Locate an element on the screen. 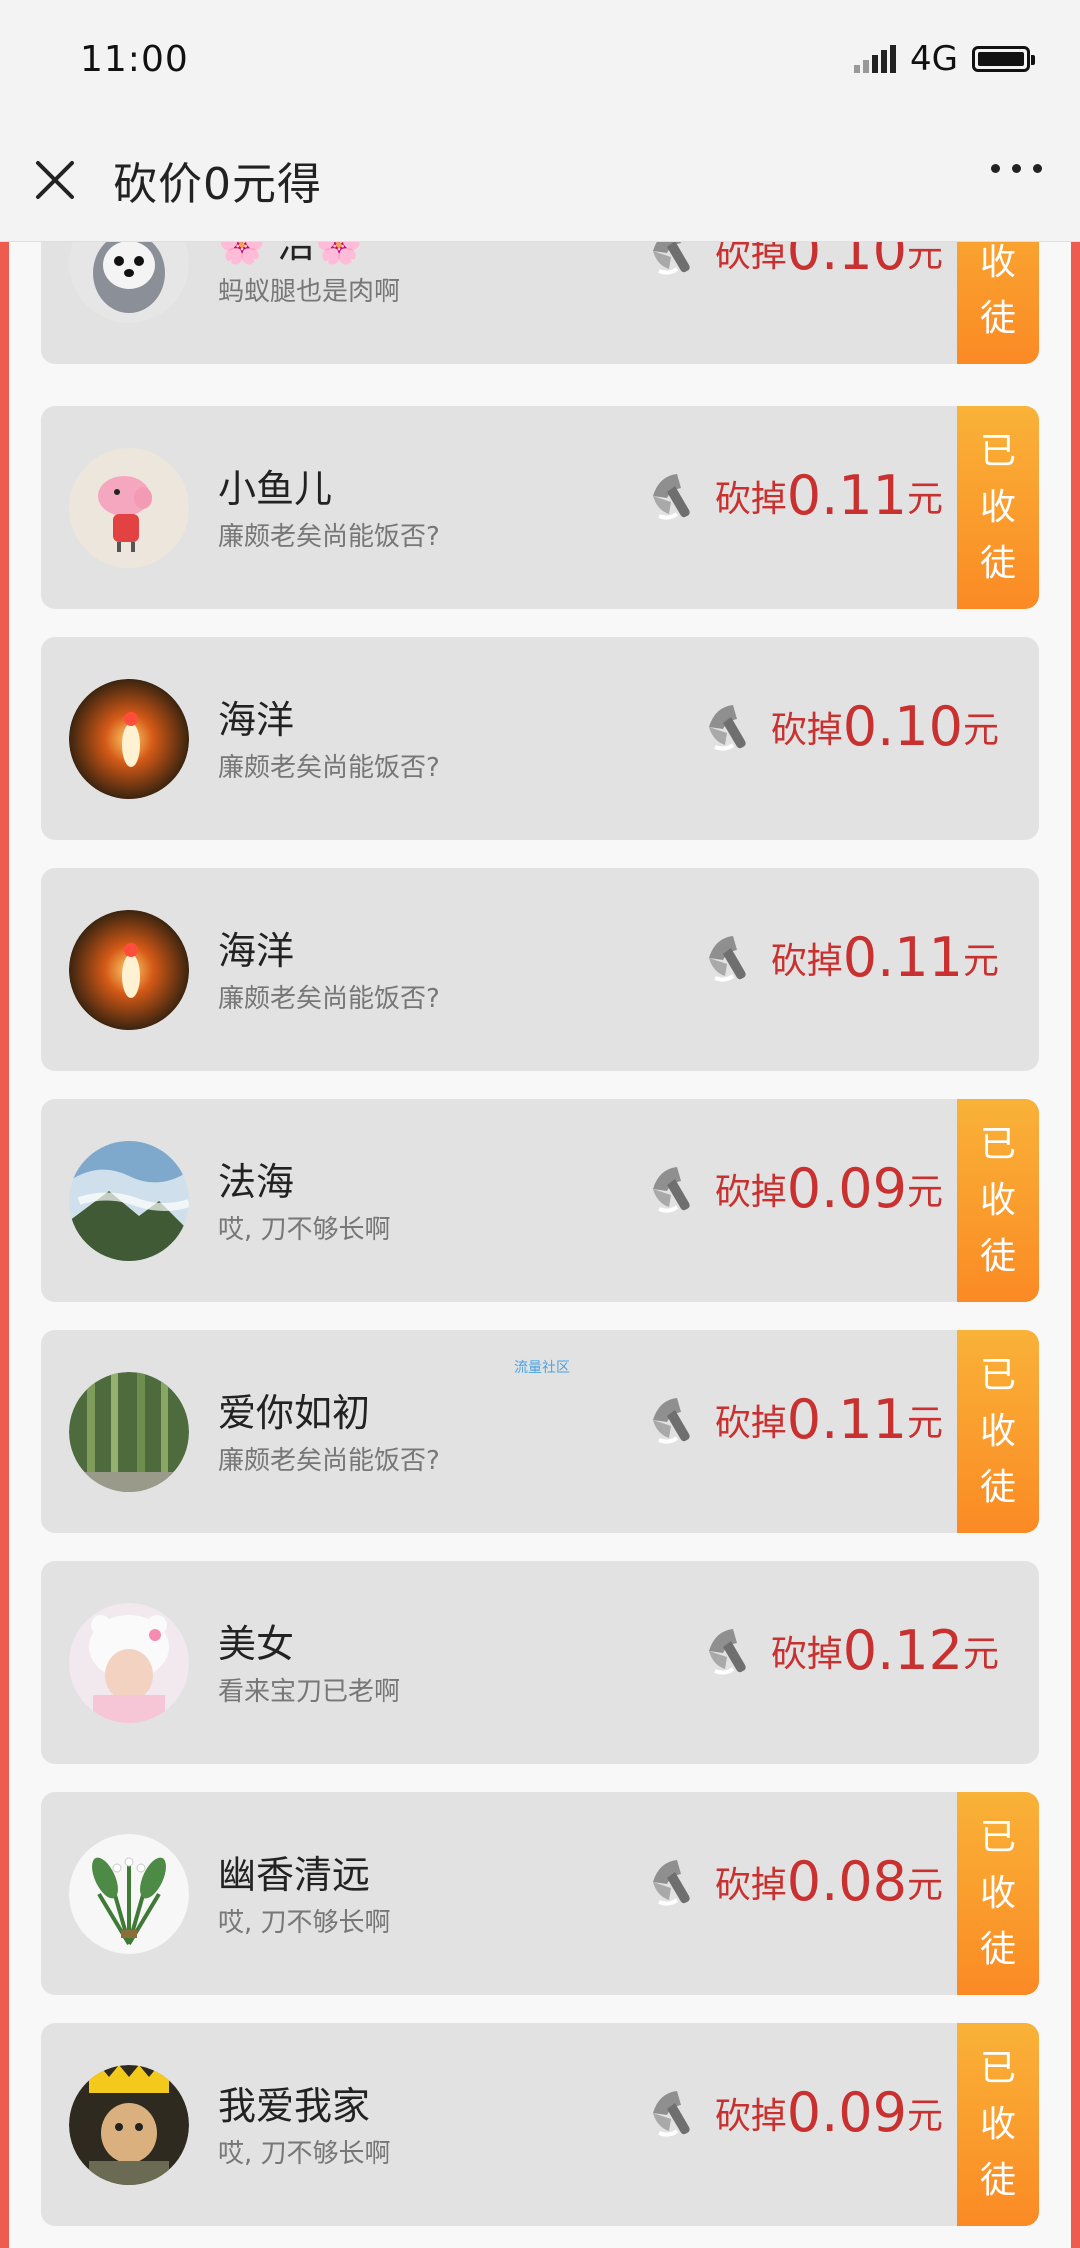  pig-avatar is located at coordinates (129, 508).